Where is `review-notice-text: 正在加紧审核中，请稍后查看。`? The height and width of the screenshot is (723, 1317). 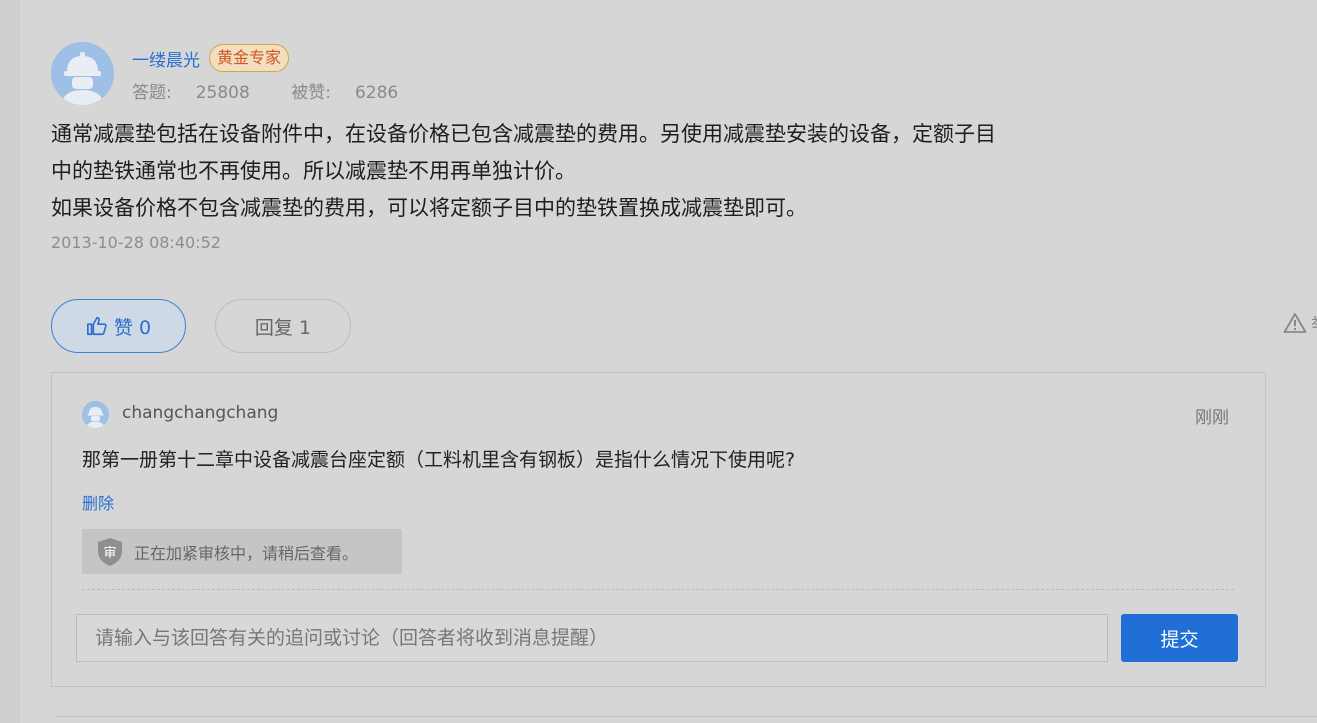 review-notice-text: 正在加紧审核中，请稍后查看。 is located at coordinates (246, 553).